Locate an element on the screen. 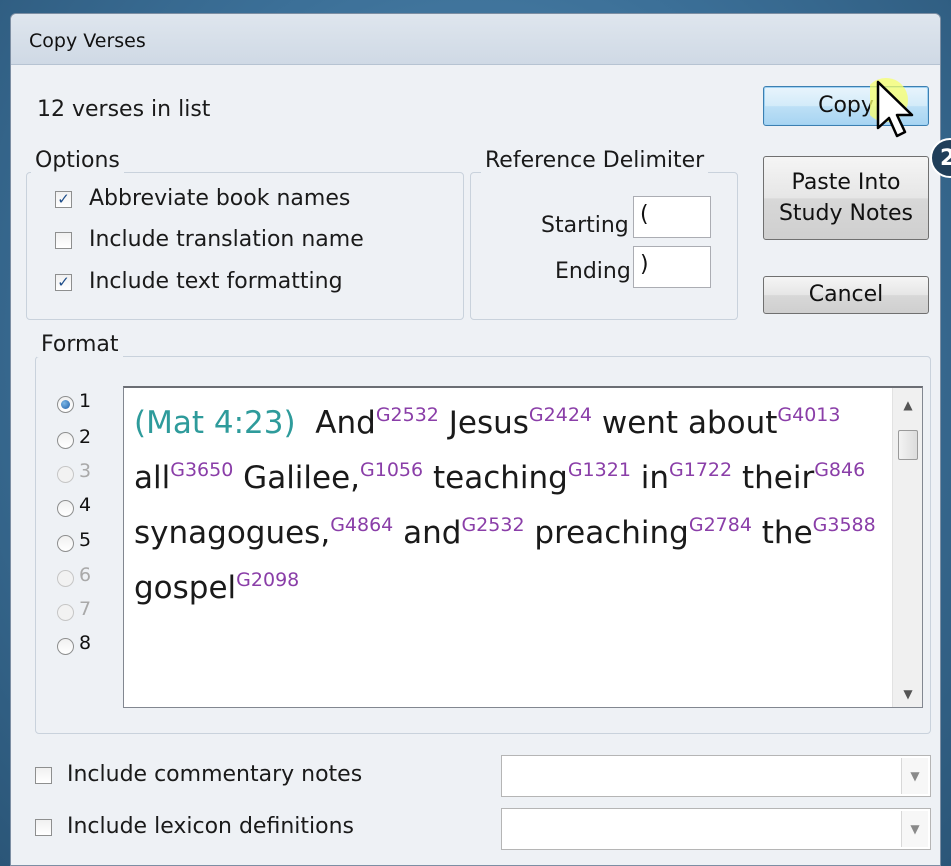 Image resolution: width=951 pixels, height=866 pixels. verse-reference: (Mat 4:23) is located at coordinates (225, 423).